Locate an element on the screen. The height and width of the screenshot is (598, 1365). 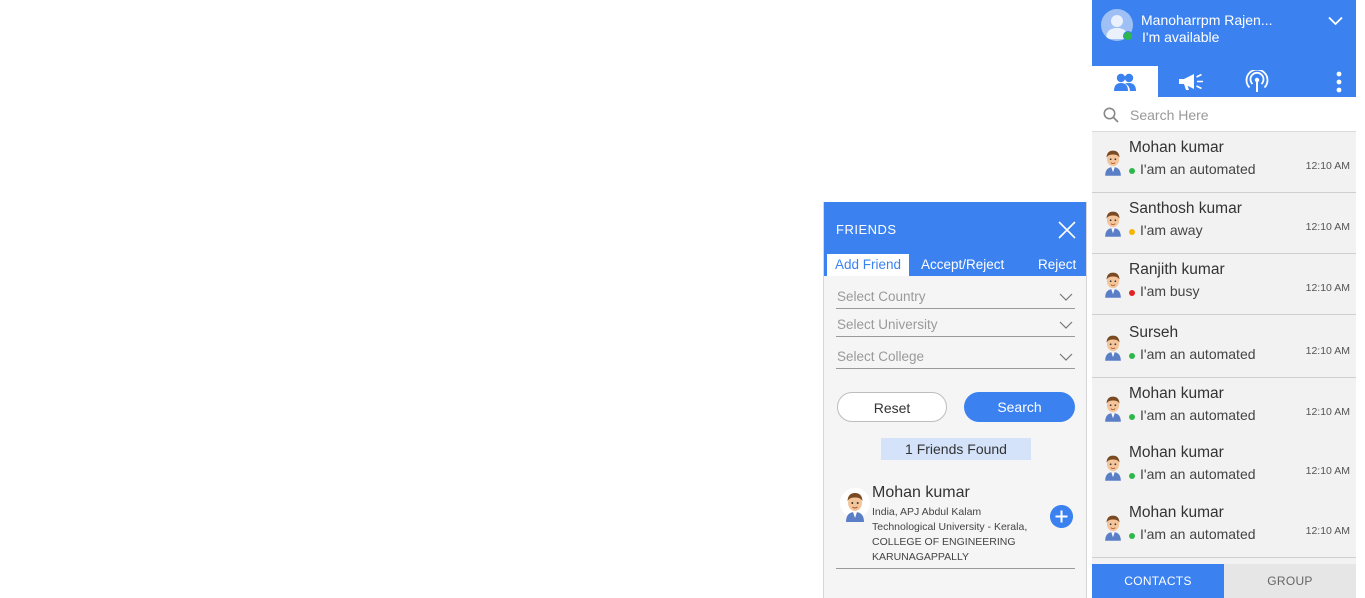
user-status: I'm available is located at coordinates (1181, 37).